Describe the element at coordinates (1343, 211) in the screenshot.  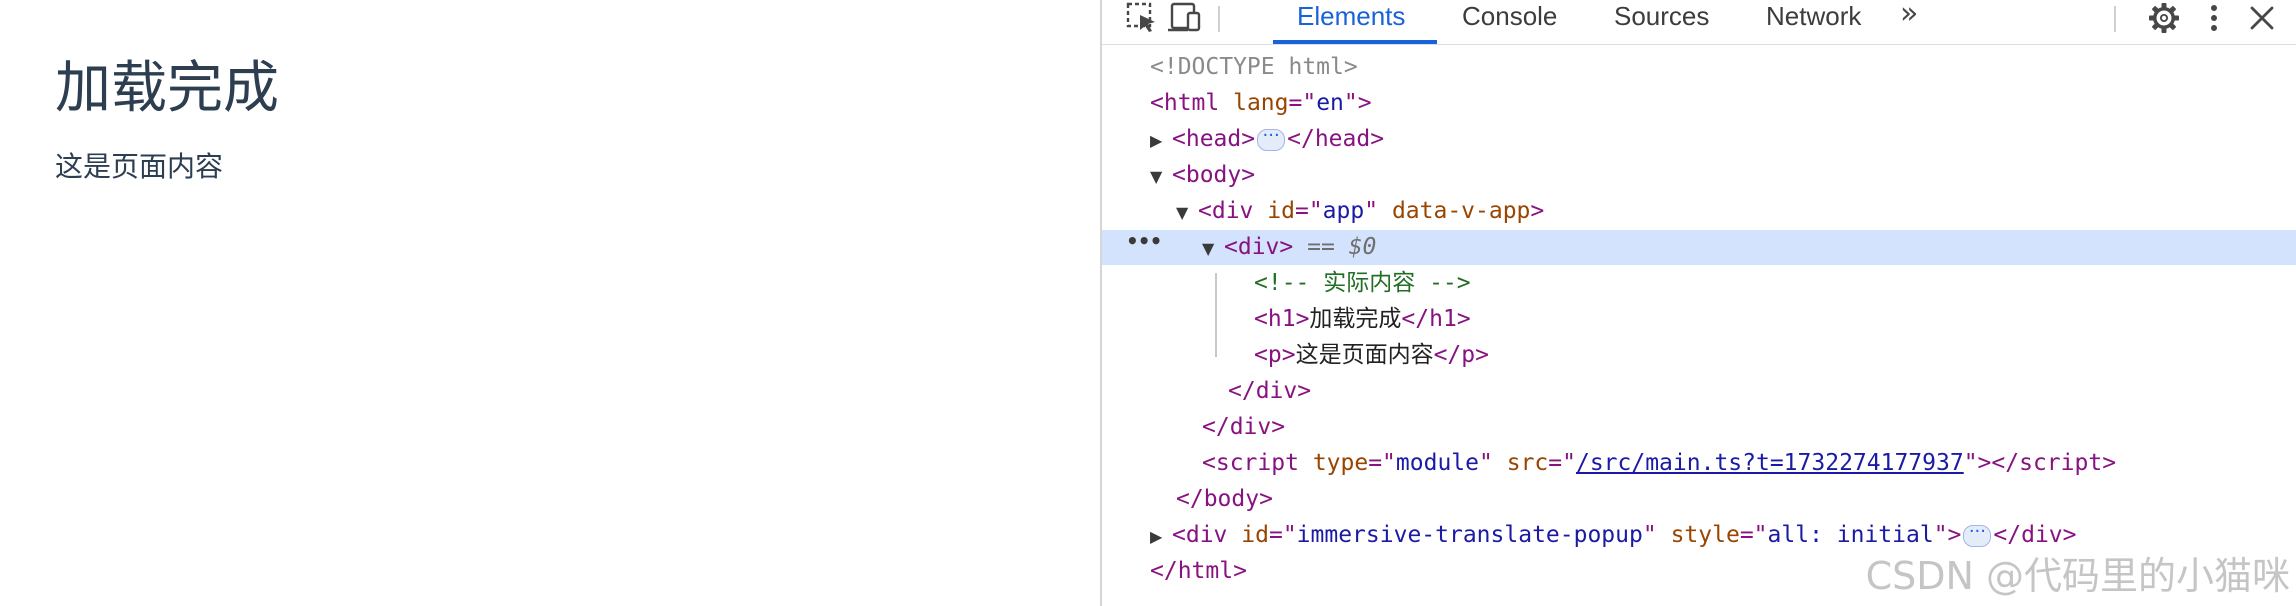
I see `attr-value: app` at that location.